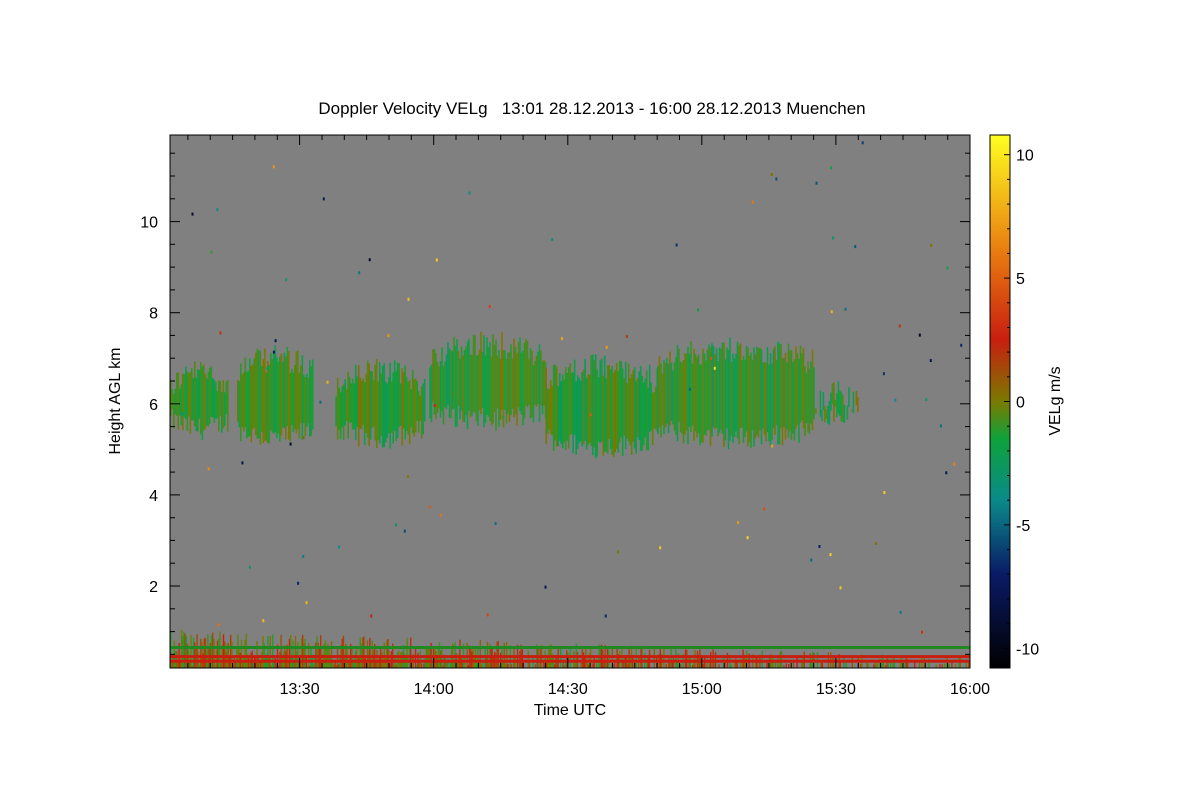  Describe the element at coordinates (568, 689) in the screenshot. I see `x-tick-label: 14:30` at that location.